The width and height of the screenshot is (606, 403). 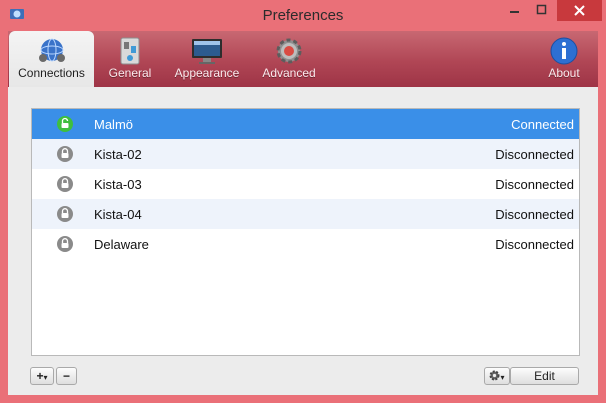 I want to click on info-icon, so click(x=564, y=51).